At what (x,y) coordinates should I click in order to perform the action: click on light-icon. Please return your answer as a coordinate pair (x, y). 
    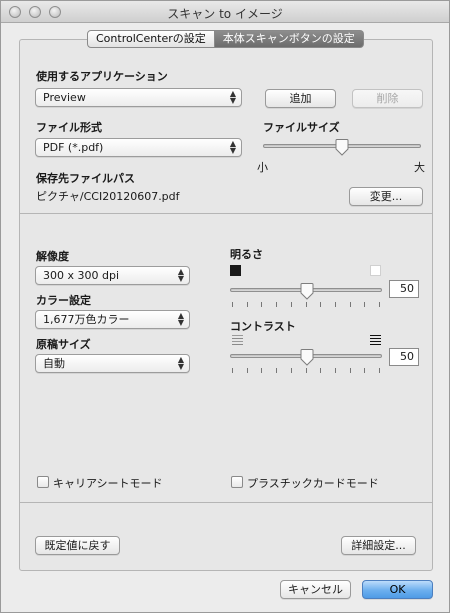
    Looking at the image, I should click on (375, 270).